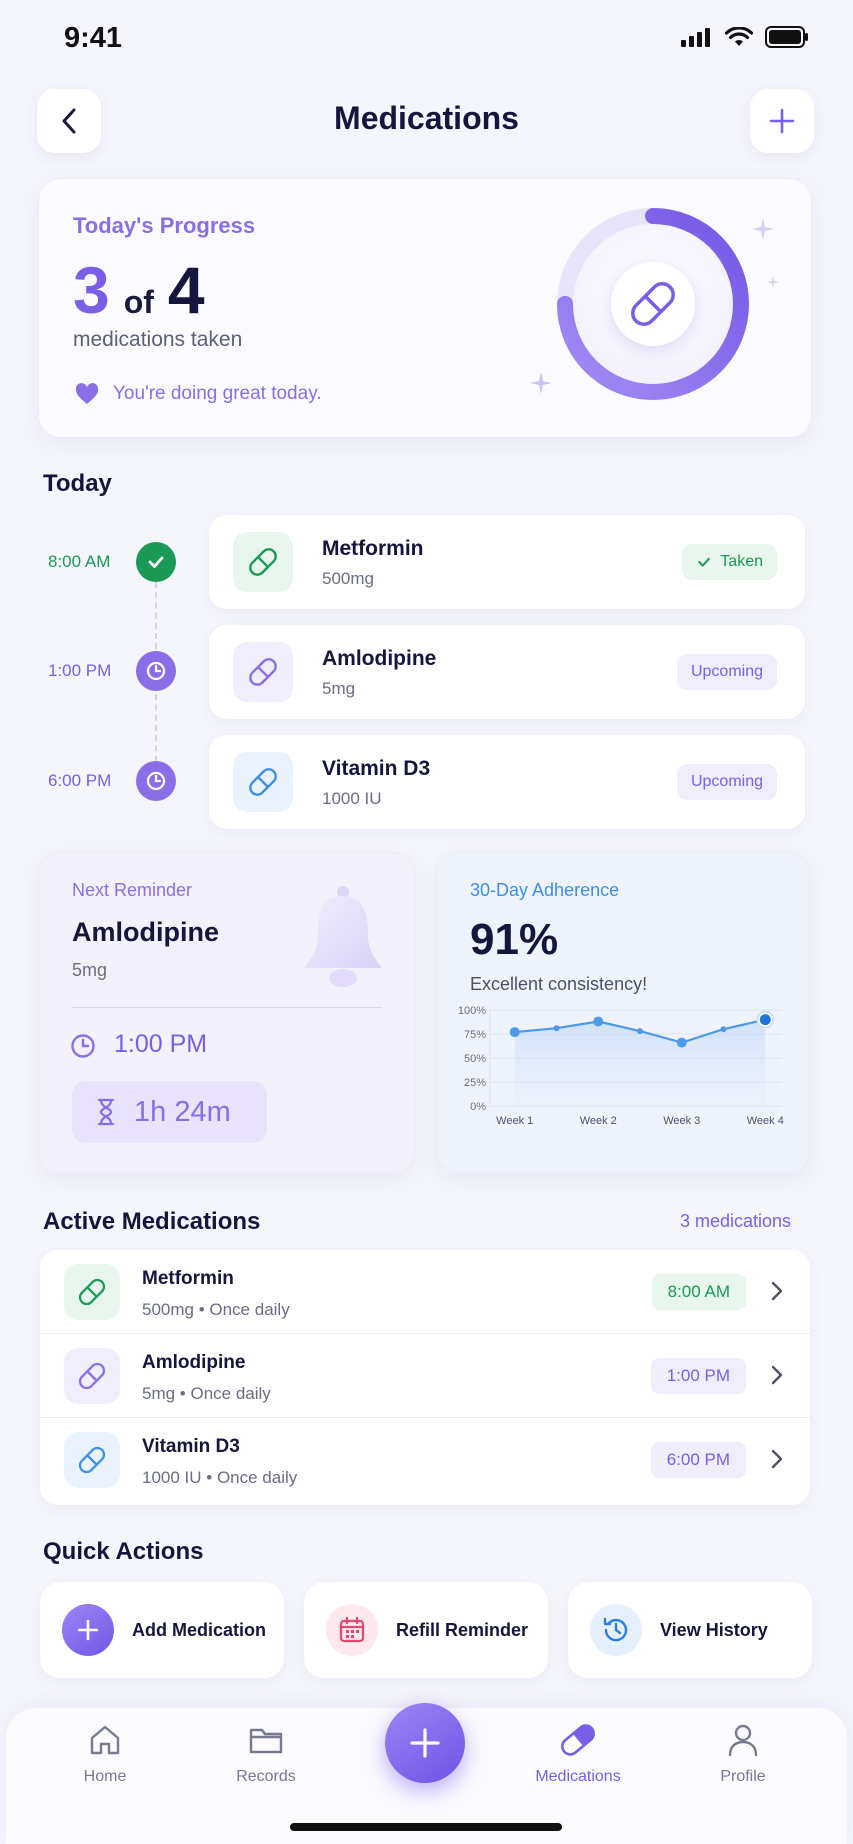 The image size is (853, 1844). I want to click on today-item-metformin: Metformin 500mg Taken, so click(507, 562).